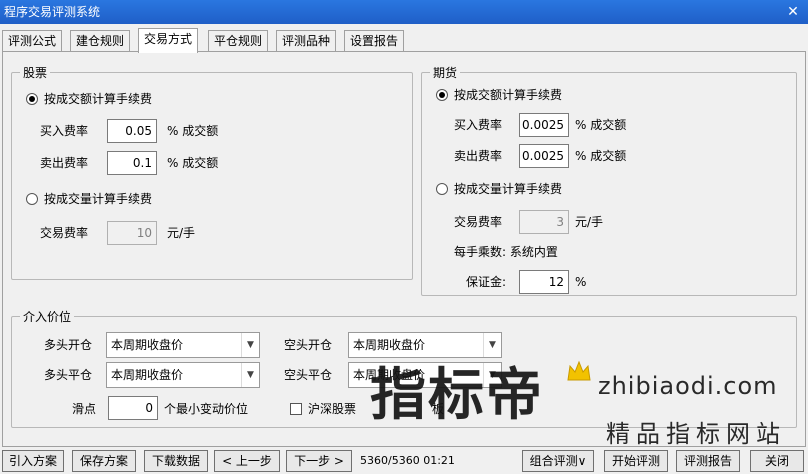  Describe the element at coordinates (486, 282) in the screenshot. I see `futures-margin-label: 保证金:` at that location.